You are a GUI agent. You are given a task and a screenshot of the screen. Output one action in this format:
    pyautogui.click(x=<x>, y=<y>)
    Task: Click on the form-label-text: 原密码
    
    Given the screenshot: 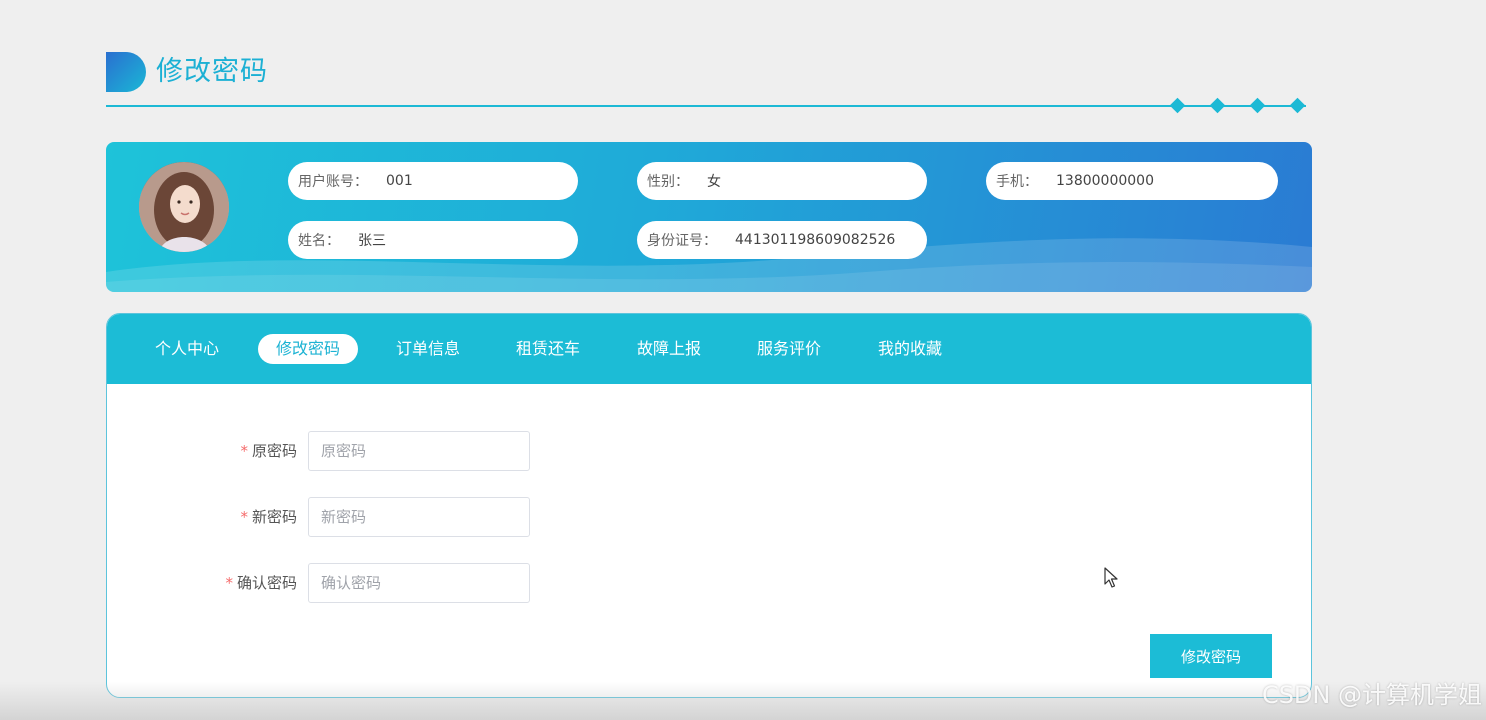 What is the action you would take?
    pyautogui.click(x=274, y=451)
    